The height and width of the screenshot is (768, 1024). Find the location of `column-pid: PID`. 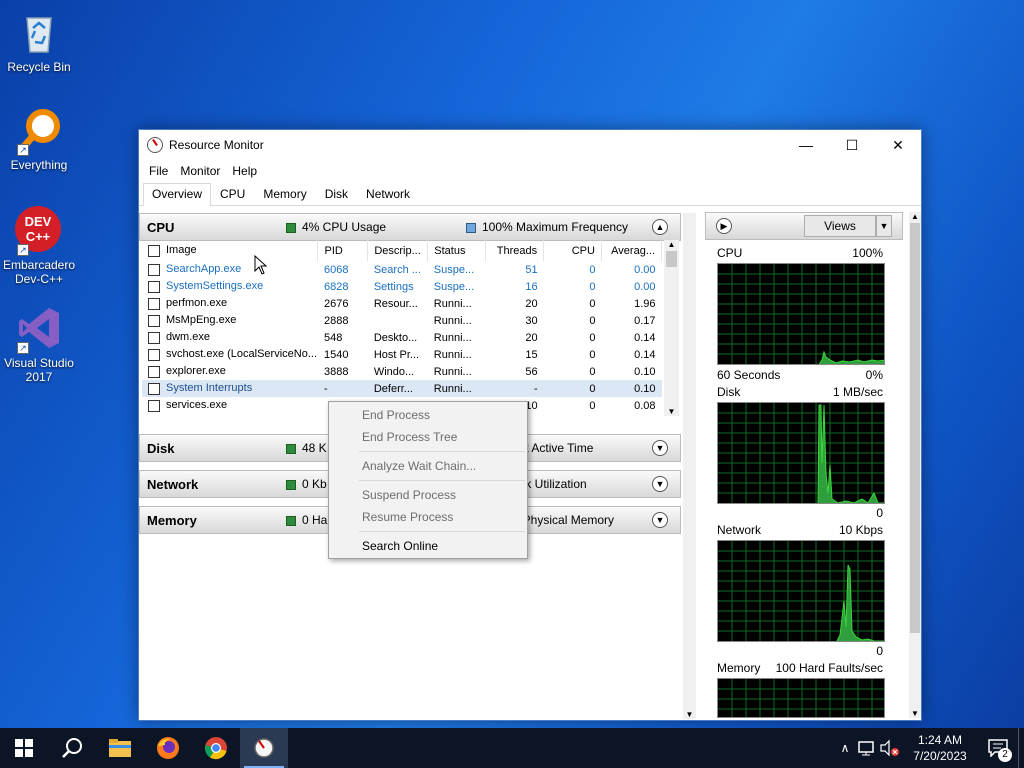

column-pid: PID is located at coordinates (343, 250).